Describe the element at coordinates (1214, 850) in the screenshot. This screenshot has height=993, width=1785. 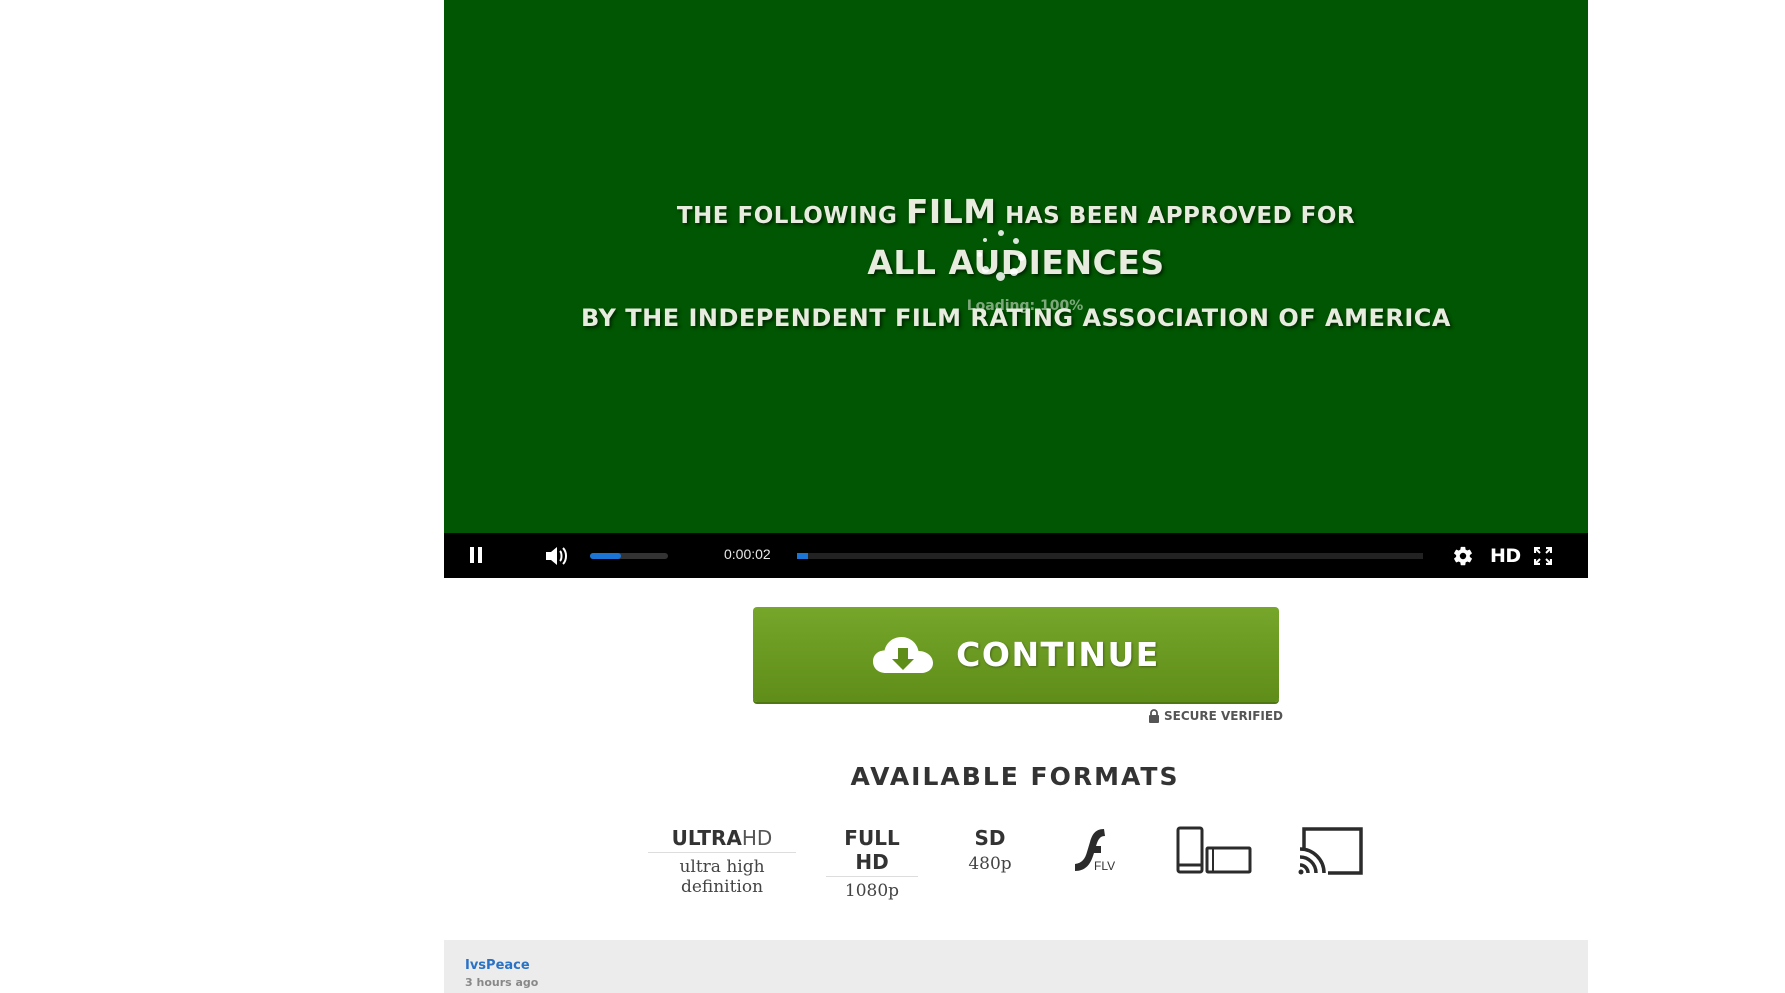
I see `devices-icon` at that location.